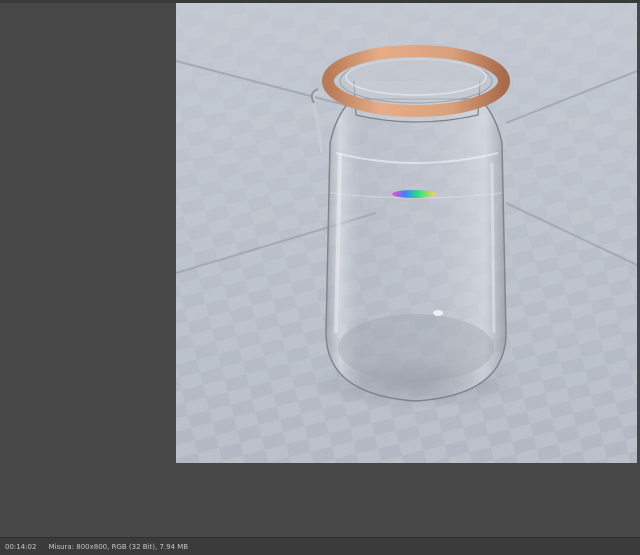 The height and width of the screenshot is (555, 640). Describe the element at coordinates (118, 546) in the screenshot. I see `image-info: Misura: 800x800, RGB (32 Bit), 7.94 MB` at that location.